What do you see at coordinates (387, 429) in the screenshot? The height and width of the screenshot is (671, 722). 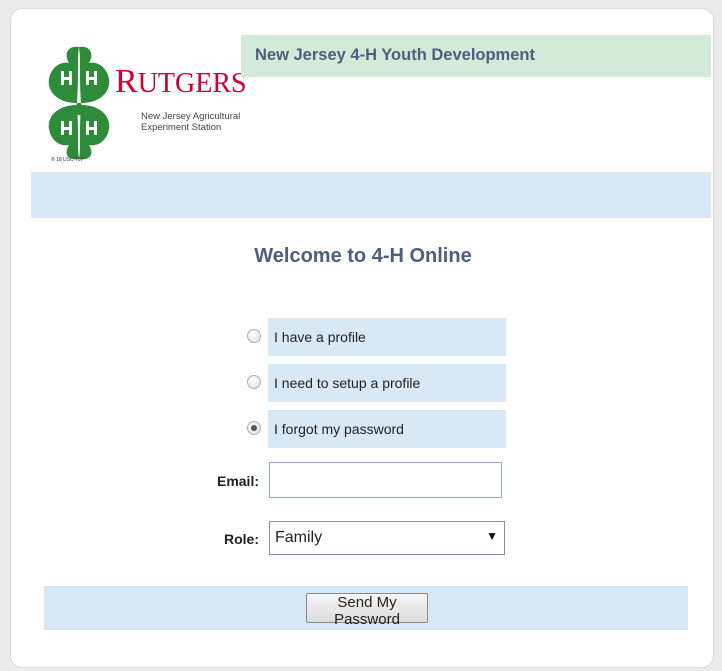 I see `option-label-forgot-password: I forgot my password` at bounding box center [387, 429].